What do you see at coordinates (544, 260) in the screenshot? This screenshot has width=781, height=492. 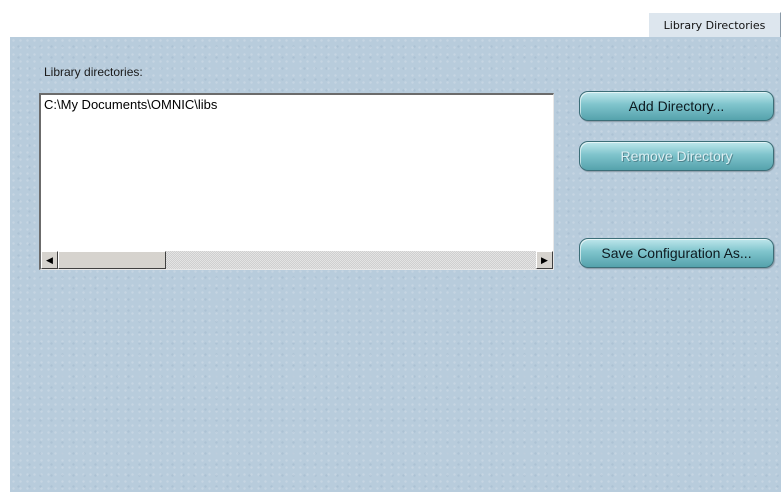 I see `scroll-right-arrow-icon: ▶` at bounding box center [544, 260].